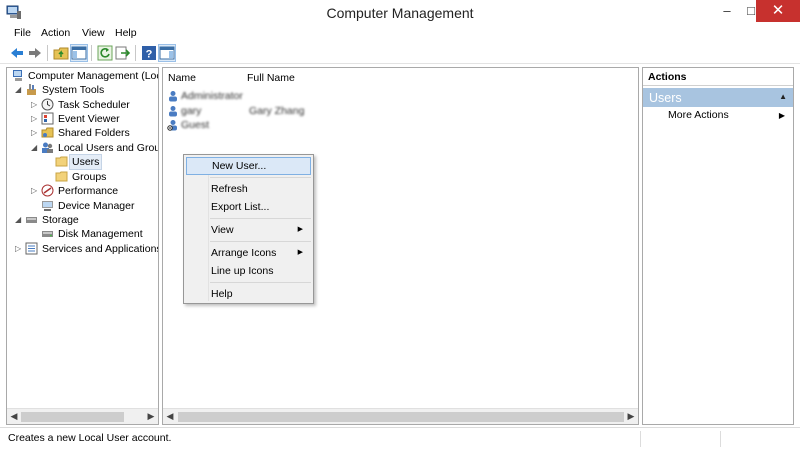 The height and width of the screenshot is (450, 800). I want to click on device-manager-icon, so click(47, 206).